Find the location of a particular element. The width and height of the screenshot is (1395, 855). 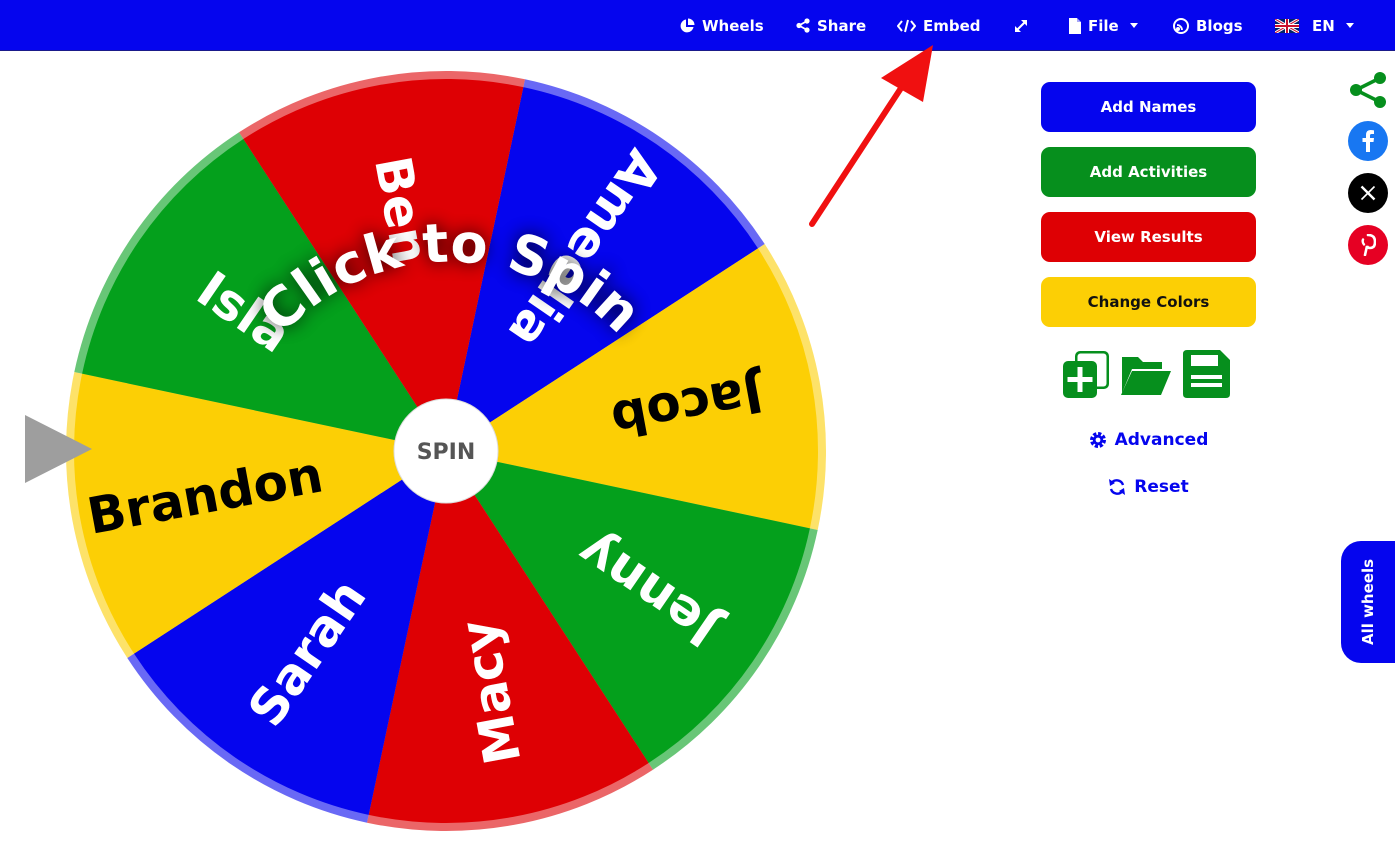

language-selector: EN is located at coordinates (1314, 25).